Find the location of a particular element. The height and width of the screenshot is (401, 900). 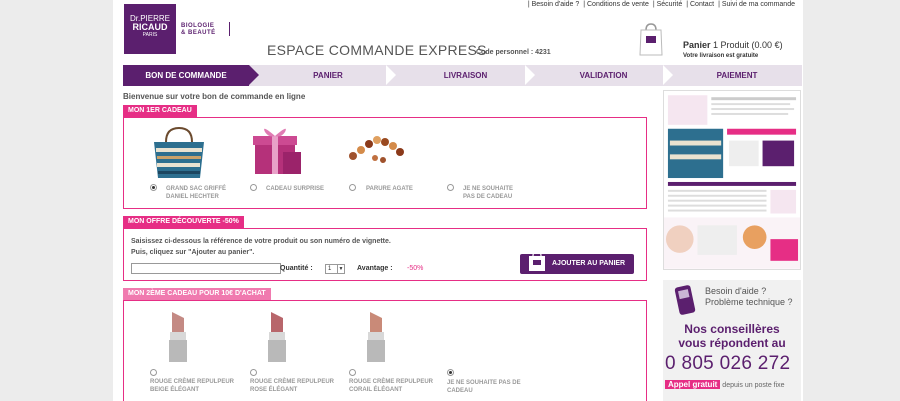

order-form-preview-image is located at coordinates (732, 180).